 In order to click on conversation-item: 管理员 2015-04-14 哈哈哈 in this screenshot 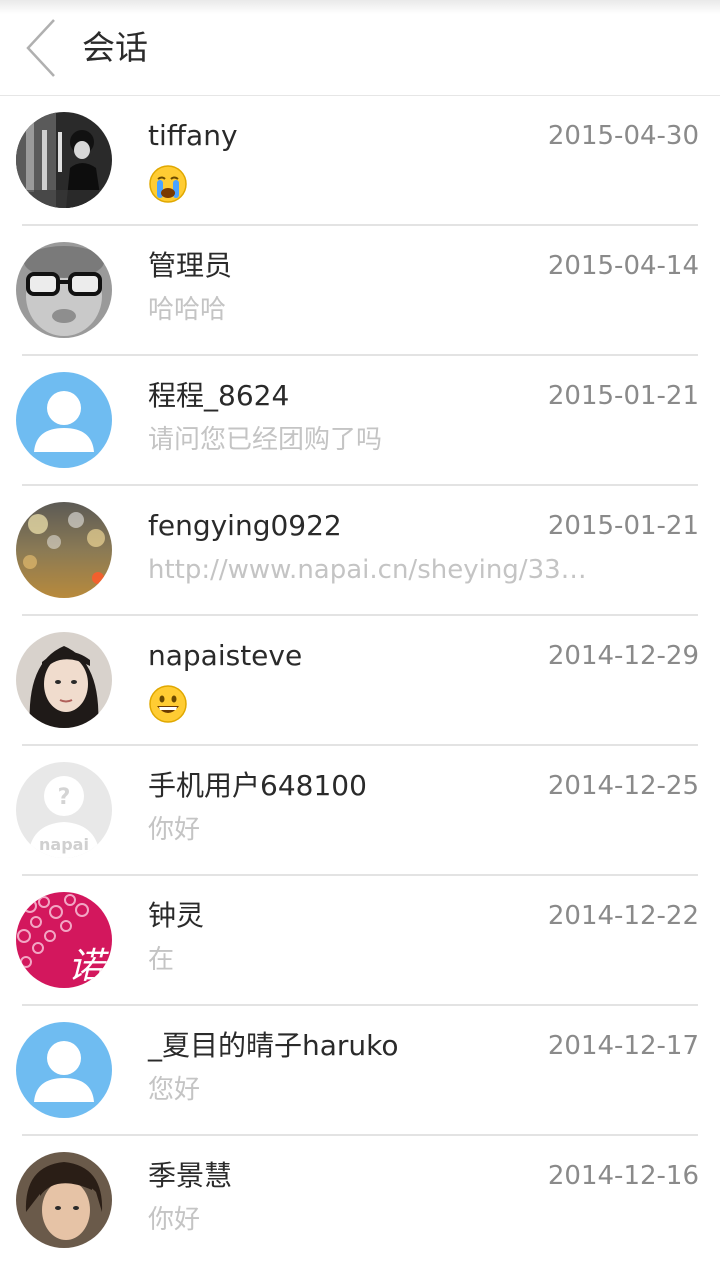, I will do `click(360, 291)`.